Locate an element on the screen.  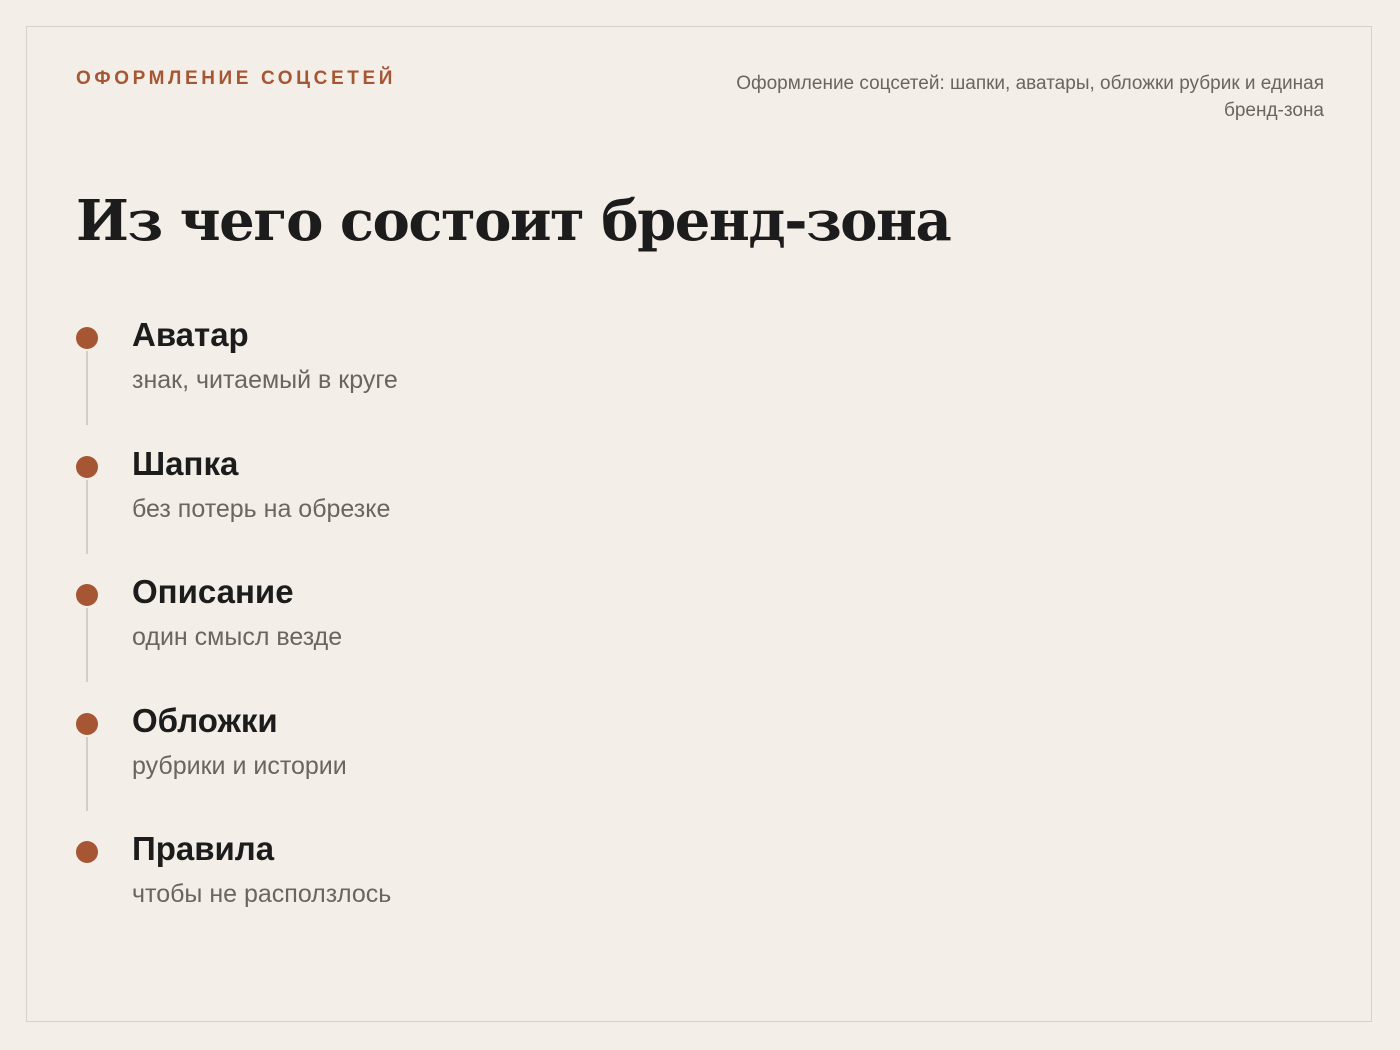
timeline-item-title: Шапка is located at coordinates (185, 463).